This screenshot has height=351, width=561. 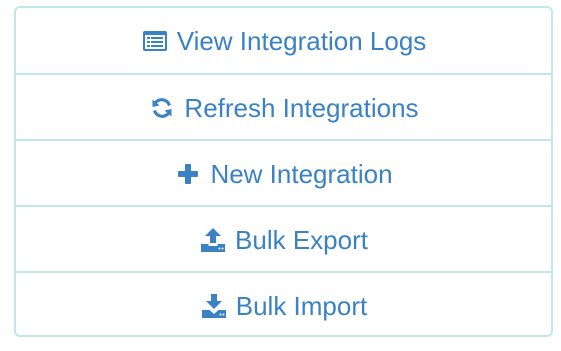 I want to click on new-integration-label: New Integration, so click(x=301, y=174).